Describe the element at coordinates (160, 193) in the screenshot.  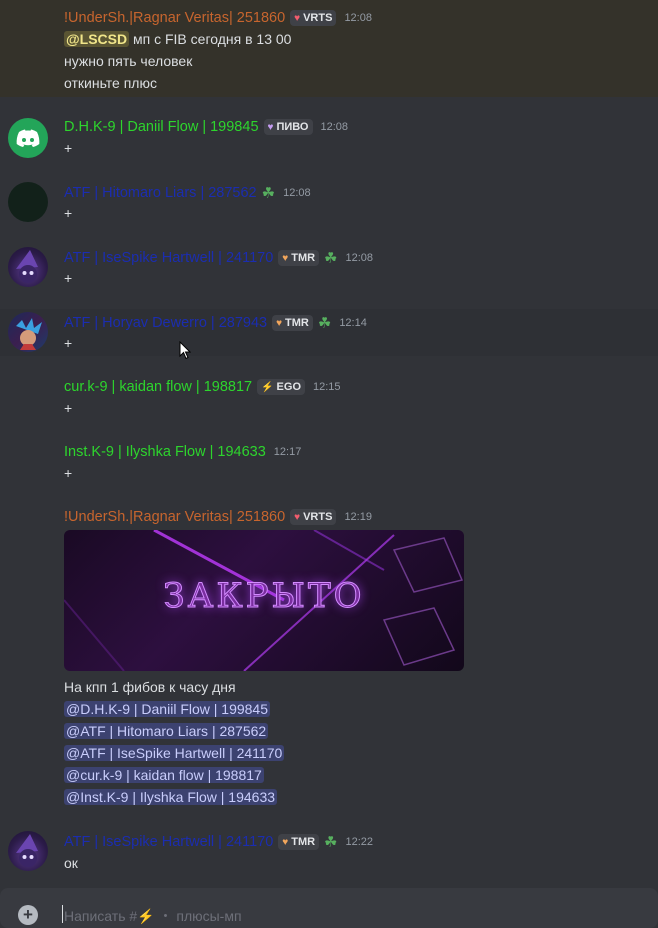
I see `username: ATF | Hitomaro Liars | 287562` at that location.